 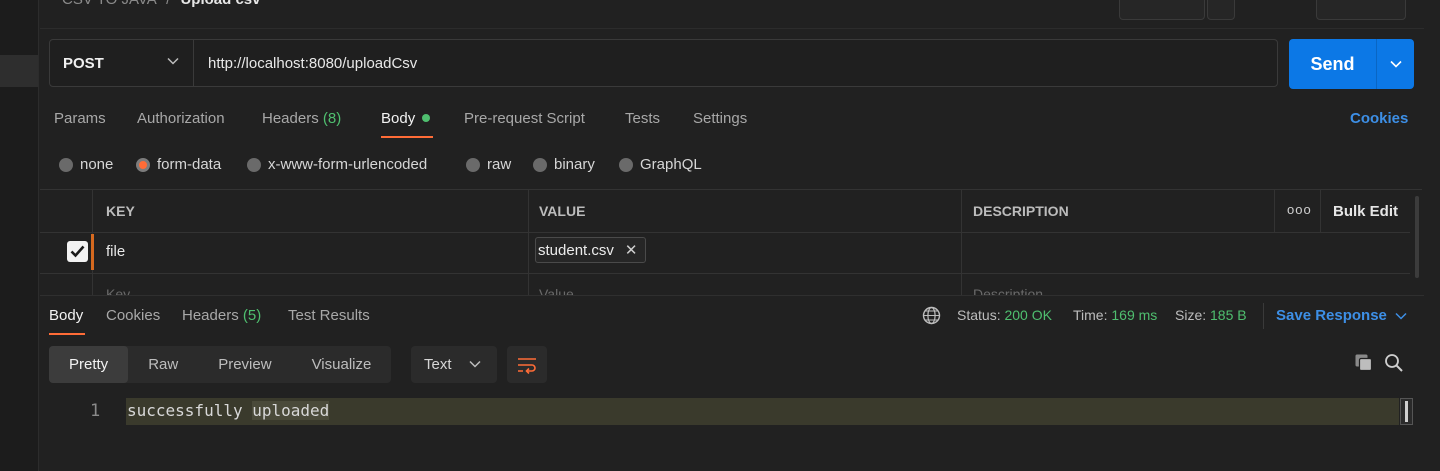 I want to click on tab-label: Test Results, so click(x=329, y=315).